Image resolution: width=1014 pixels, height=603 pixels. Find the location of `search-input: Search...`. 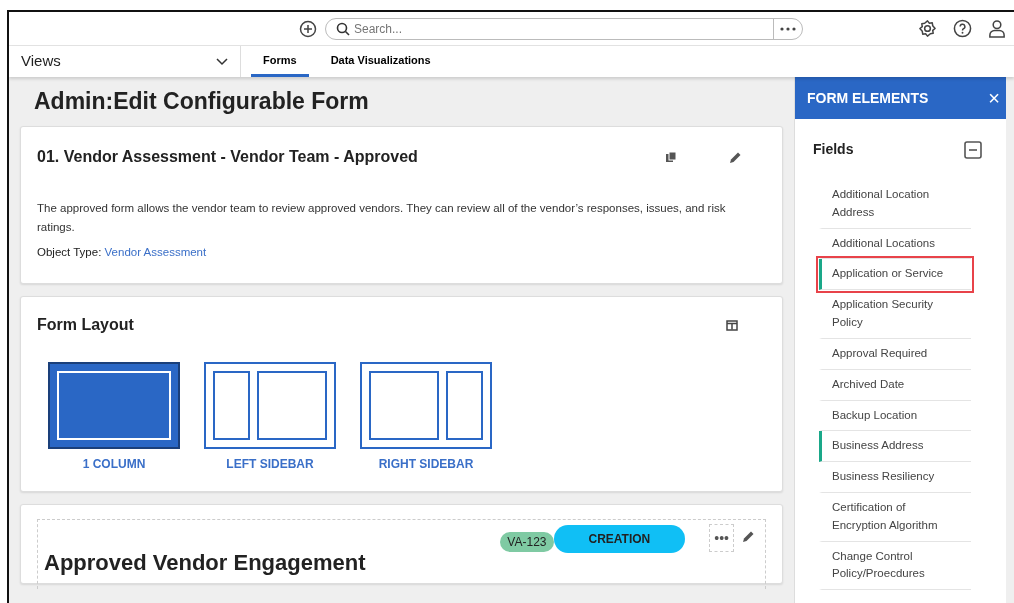

search-input: Search... is located at coordinates (561, 28).